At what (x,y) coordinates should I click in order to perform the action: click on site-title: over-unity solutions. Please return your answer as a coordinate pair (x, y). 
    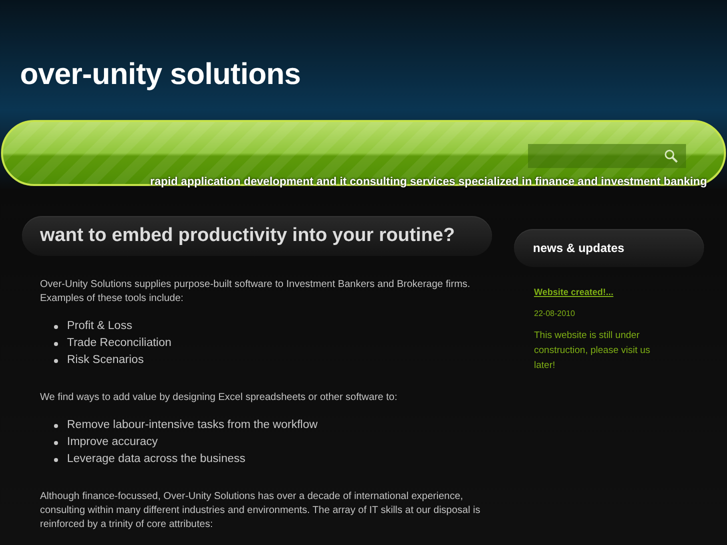
    Looking at the image, I should click on (160, 75).